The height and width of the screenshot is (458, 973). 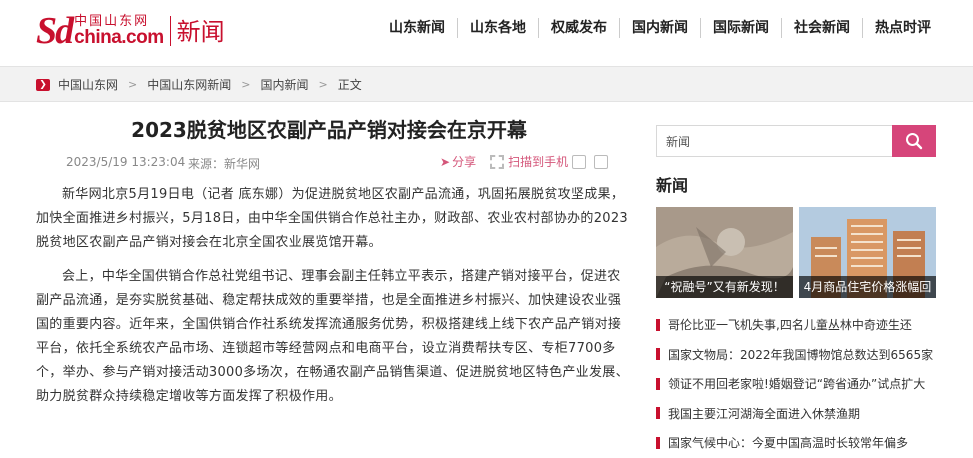 What do you see at coordinates (538, 161) in the screenshot?
I see `scan-to-phone-link: 扫描到手机` at bounding box center [538, 161].